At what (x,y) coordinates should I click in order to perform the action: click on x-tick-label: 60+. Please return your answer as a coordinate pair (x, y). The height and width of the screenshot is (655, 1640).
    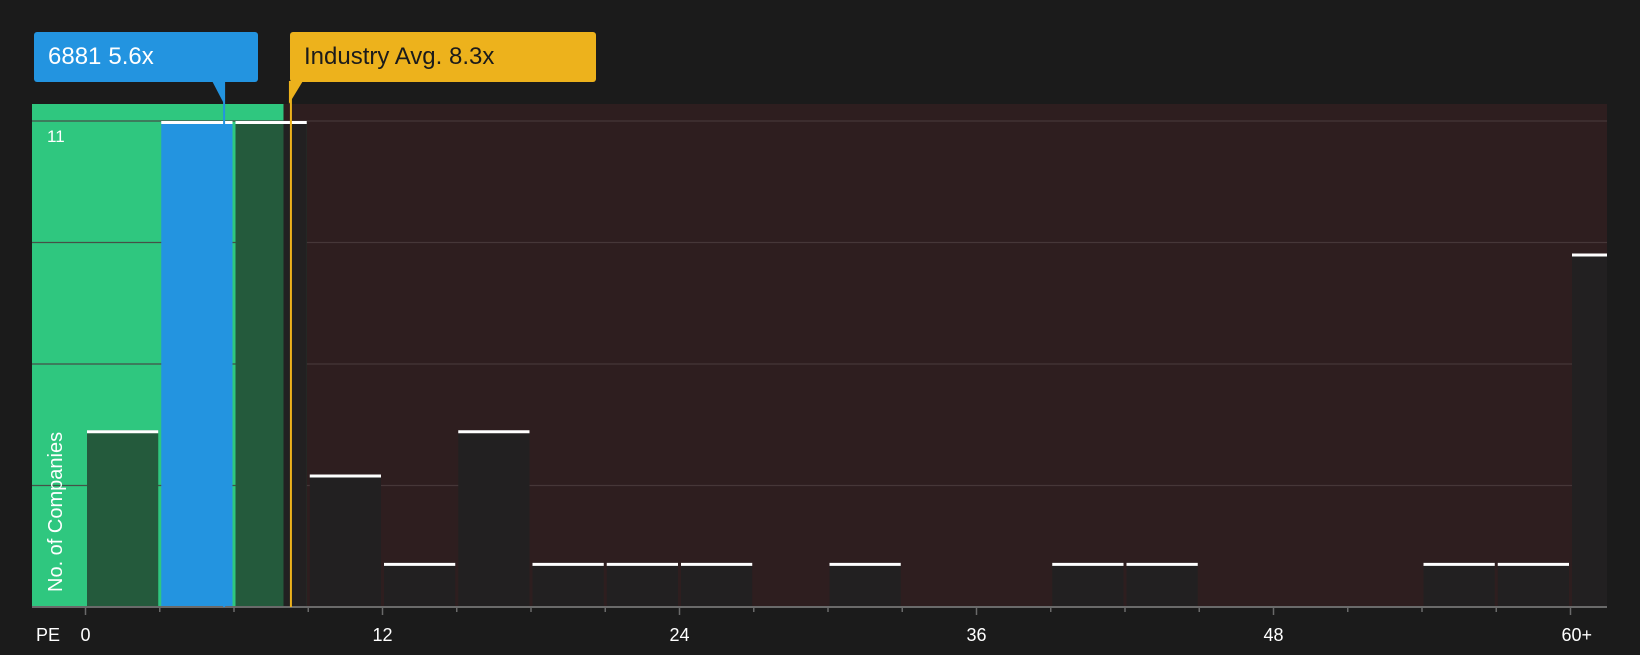
    Looking at the image, I should click on (1577, 635).